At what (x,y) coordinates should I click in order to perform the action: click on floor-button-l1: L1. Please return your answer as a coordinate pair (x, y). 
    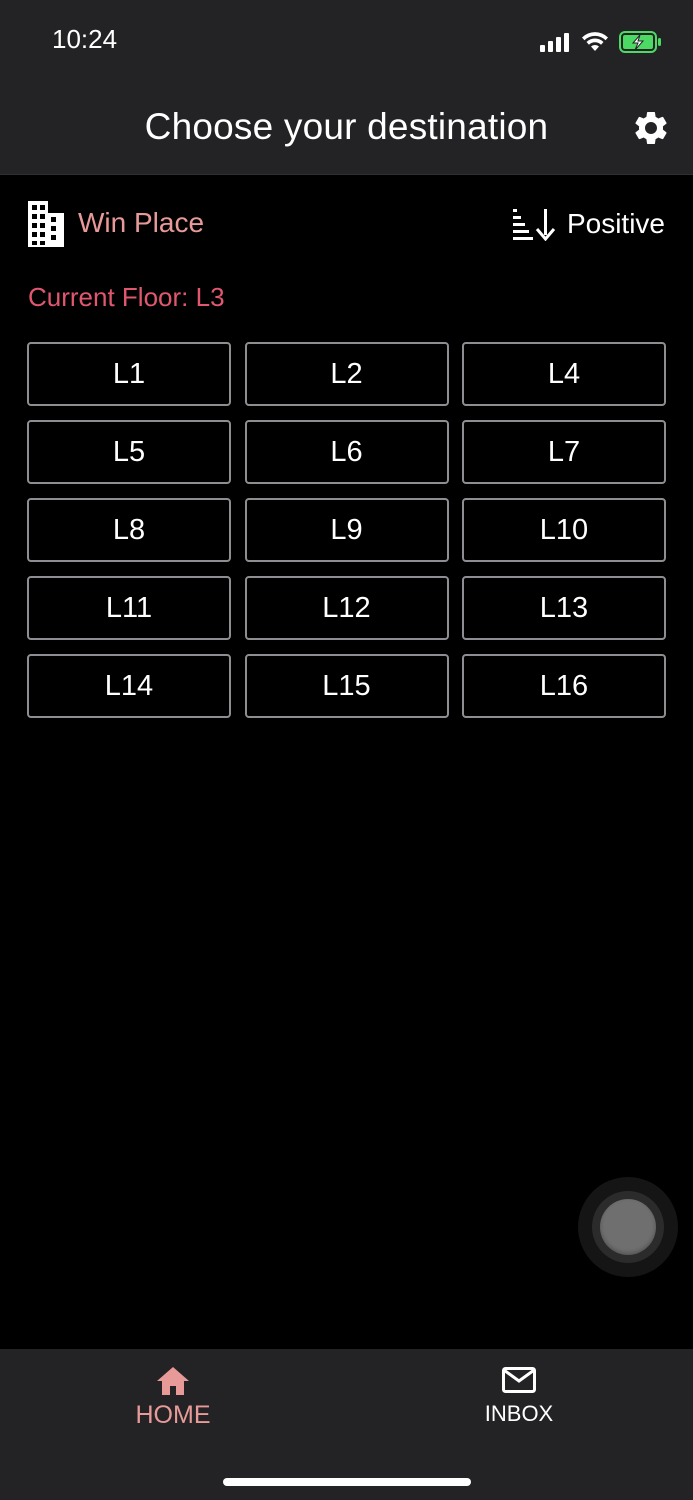
    Looking at the image, I should click on (129, 374).